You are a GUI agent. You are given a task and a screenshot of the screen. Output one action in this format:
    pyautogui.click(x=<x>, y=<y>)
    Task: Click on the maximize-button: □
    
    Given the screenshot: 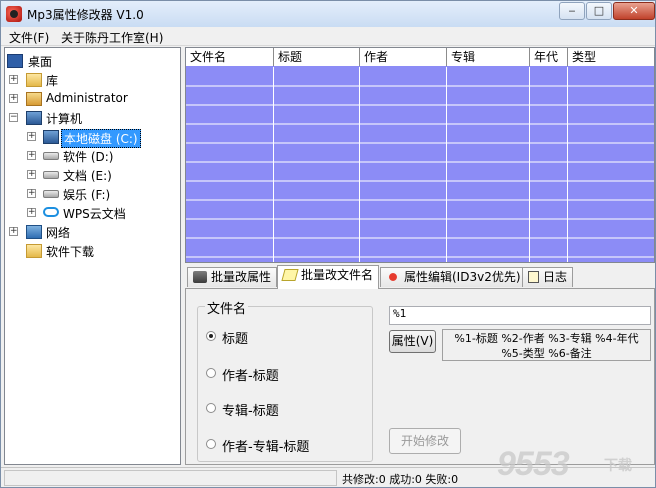 What is the action you would take?
    pyautogui.click(x=599, y=11)
    